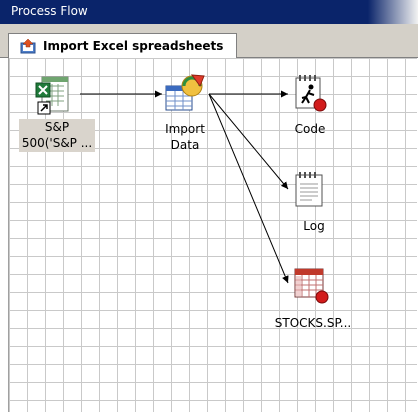 The image size is (418, 412). I want to click on source-label-line1: S&P, so click(57, 127).